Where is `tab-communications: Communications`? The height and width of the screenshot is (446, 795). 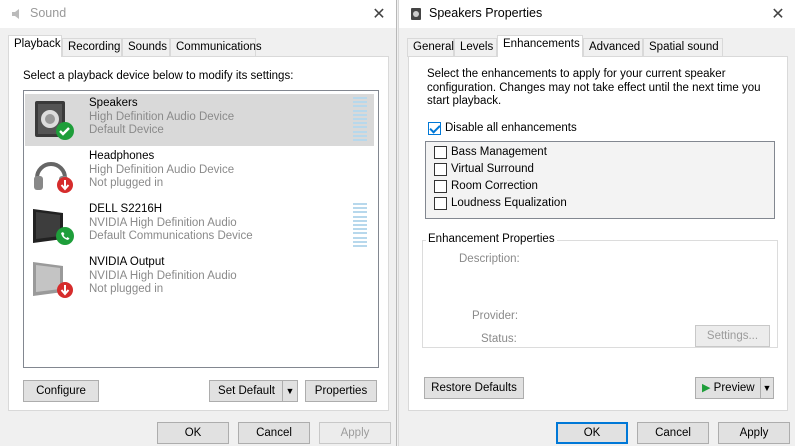
tab-communications: Communications is located at coordinates (216, 47).